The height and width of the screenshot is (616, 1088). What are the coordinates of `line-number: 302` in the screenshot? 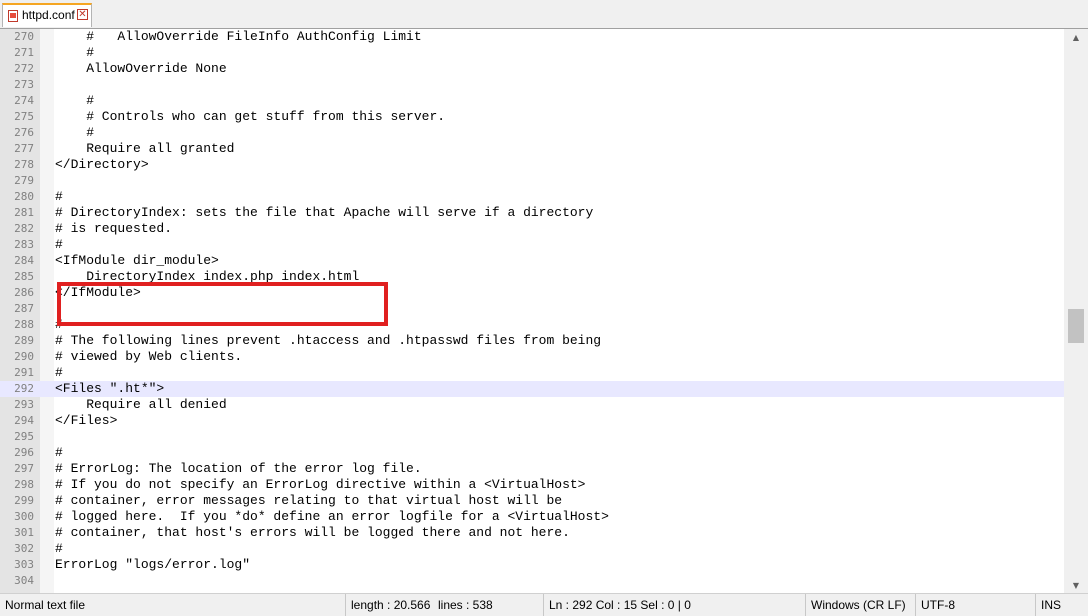 It's located at (24, 548).